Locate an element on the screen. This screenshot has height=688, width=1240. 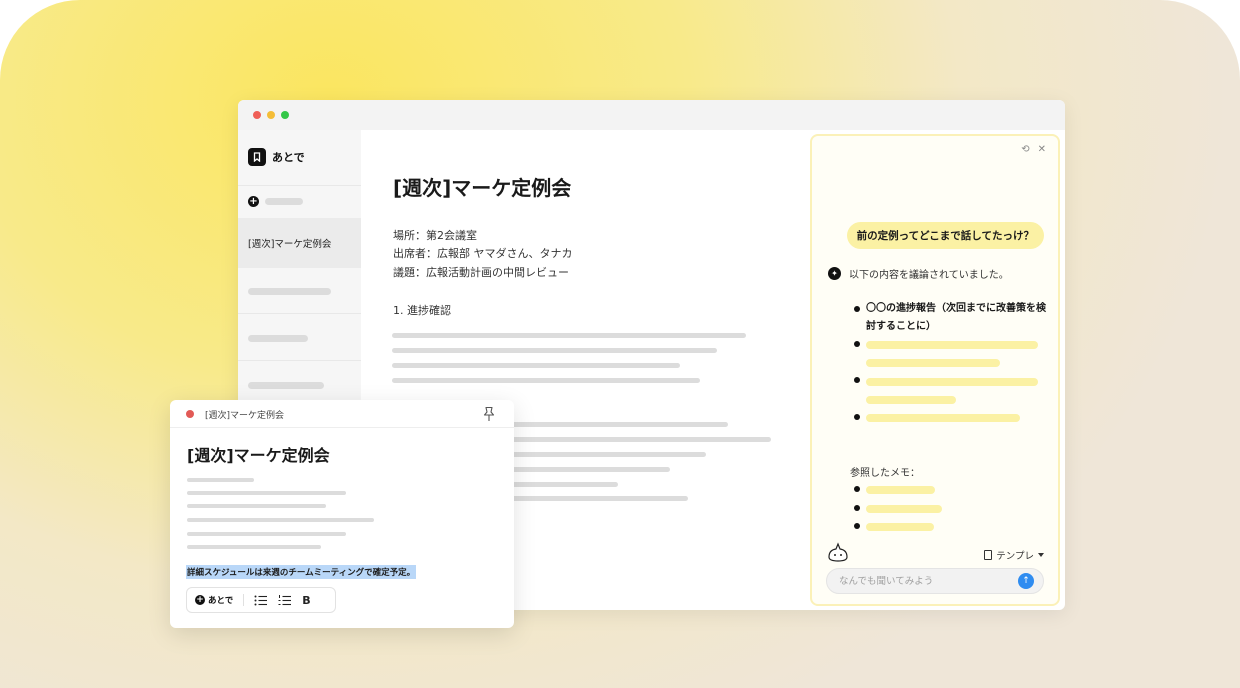
template-dropdown: テンプレ is located at coordinates (1014, 555).